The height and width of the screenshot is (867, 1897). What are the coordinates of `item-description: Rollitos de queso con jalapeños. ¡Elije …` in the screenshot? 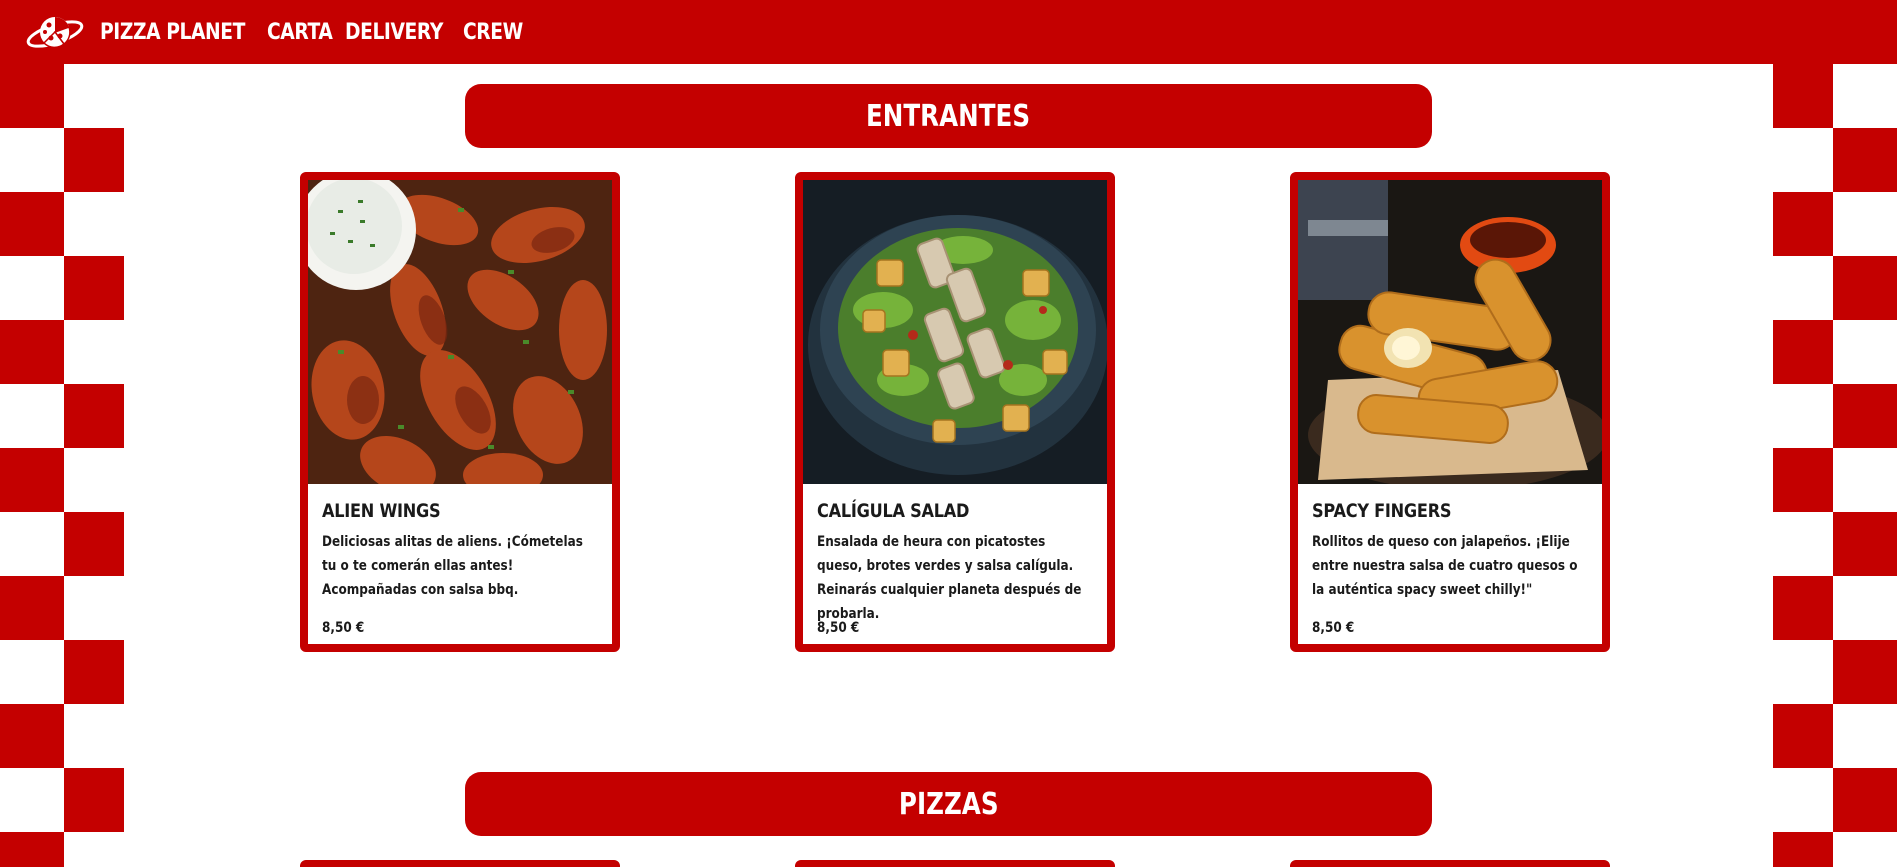 It's located at (1445, 566).